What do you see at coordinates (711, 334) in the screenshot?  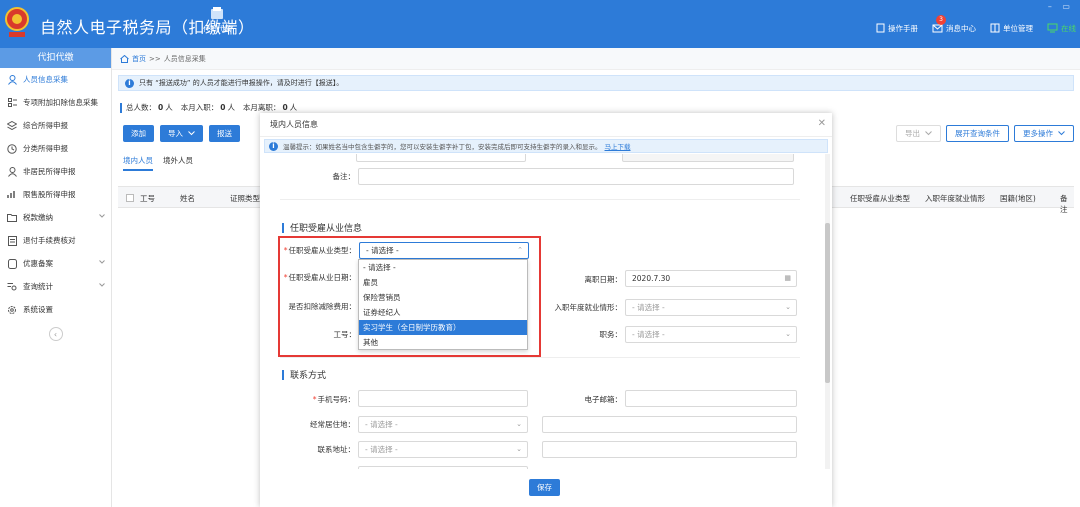 I see `position-select: - 请选择 - ⌄` at bounding box center [711, 334].